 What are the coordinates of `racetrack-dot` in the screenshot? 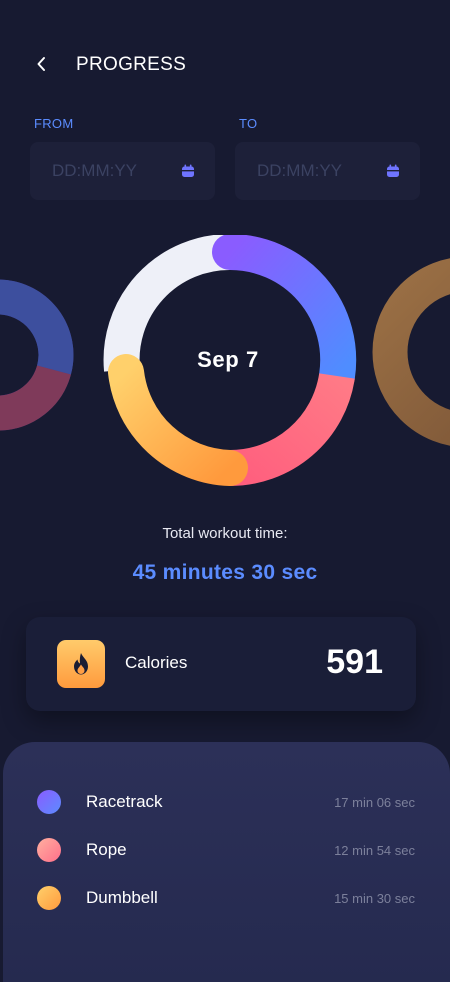 It's located at (49, 802).